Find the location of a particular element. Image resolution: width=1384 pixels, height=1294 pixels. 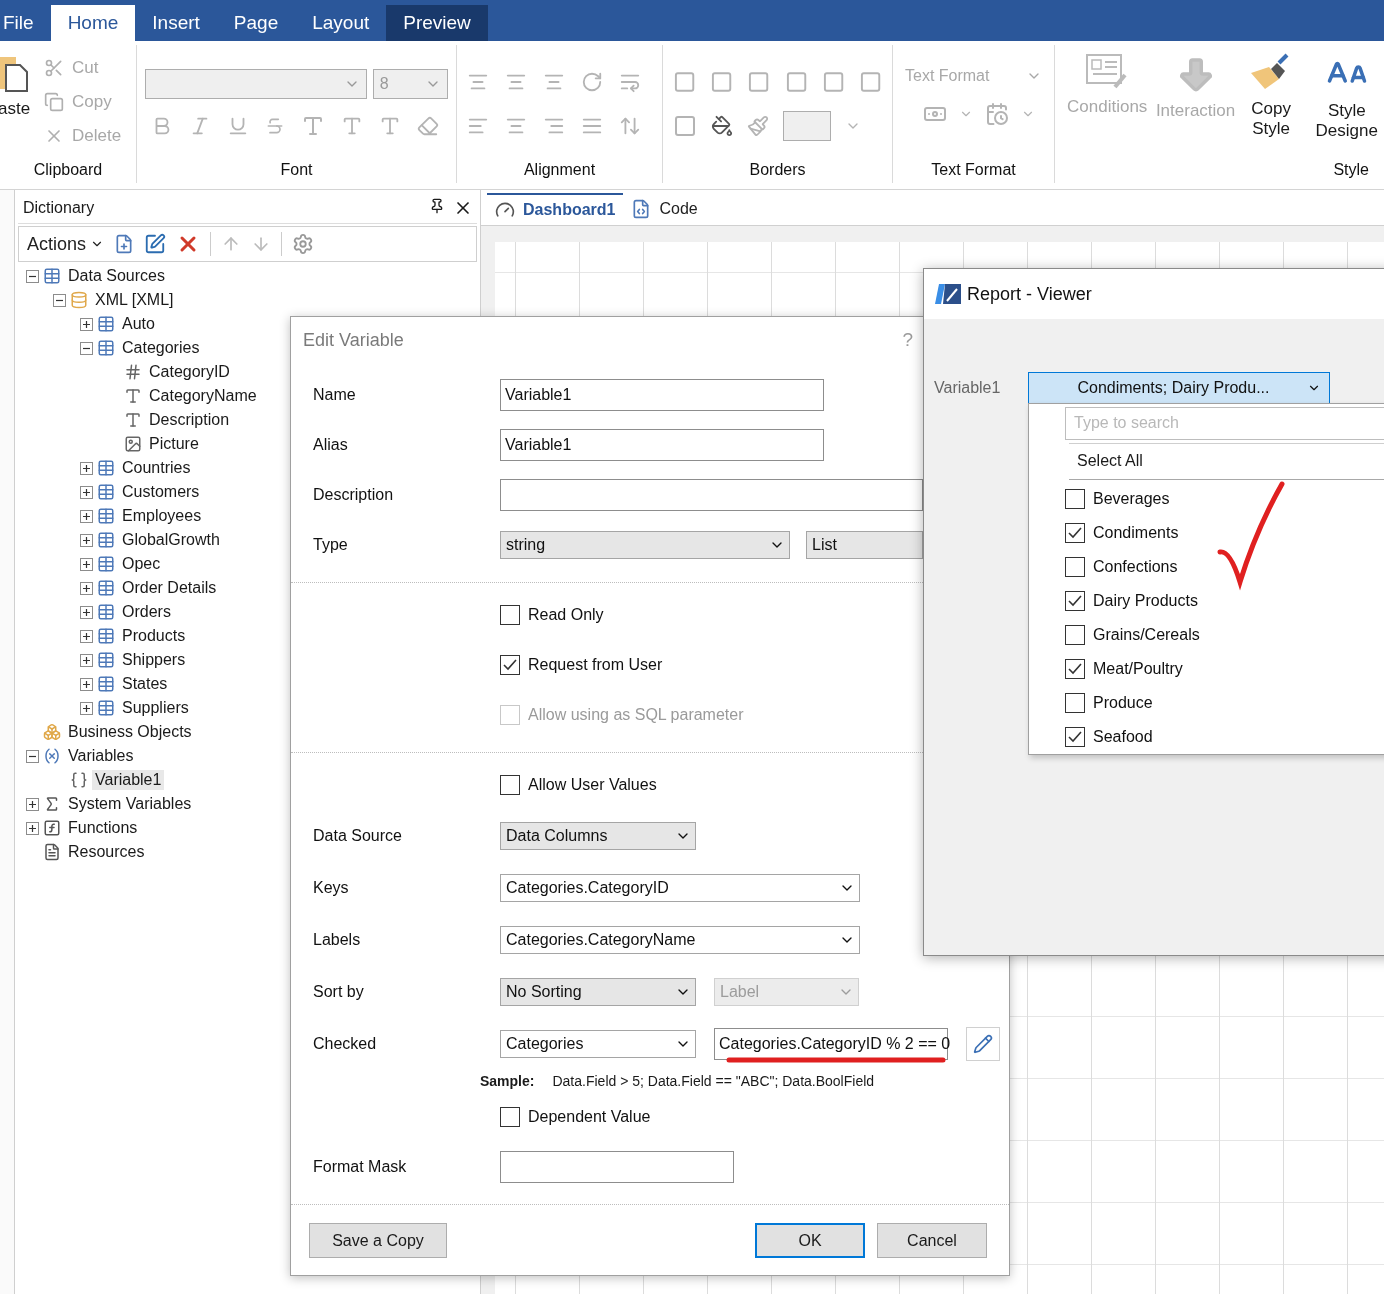

checkbox-label: Grains/Cereals is located at coordinates (1146, 635).